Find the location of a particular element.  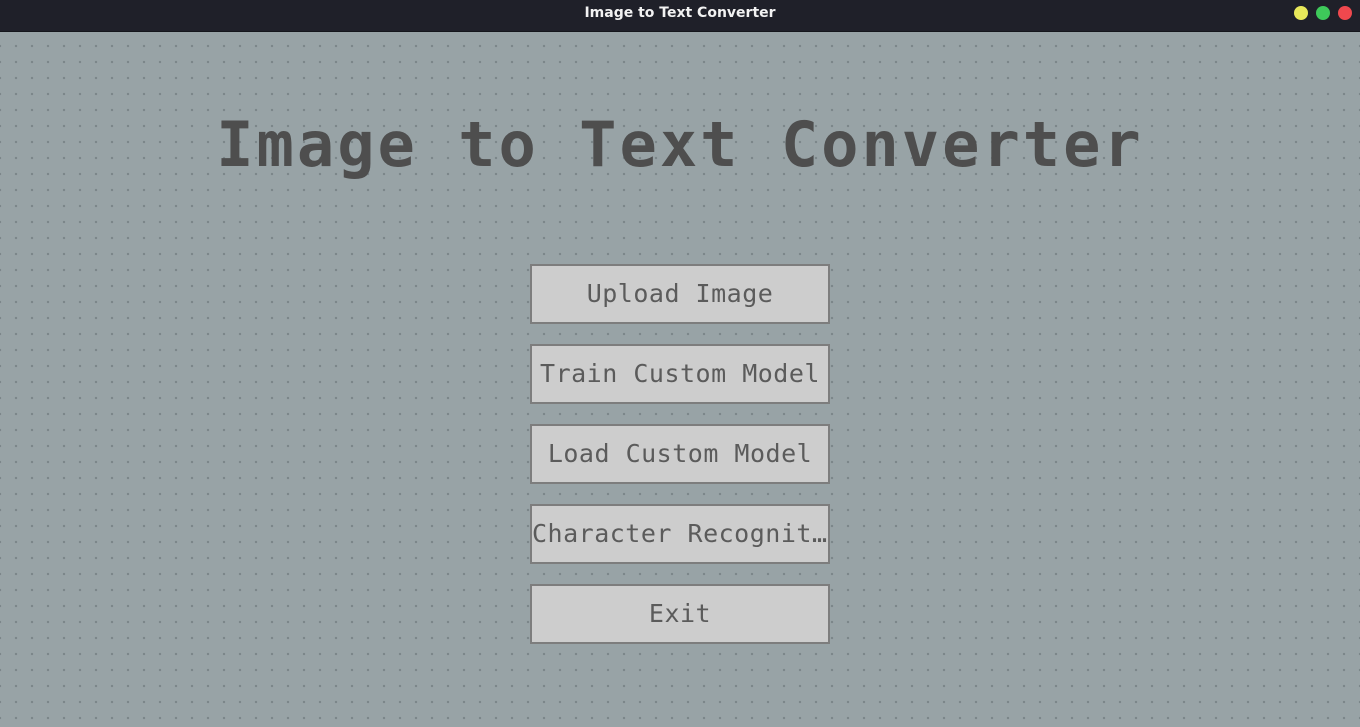

title-bar: Image to Text Converter is located at coordinates (680, 16).